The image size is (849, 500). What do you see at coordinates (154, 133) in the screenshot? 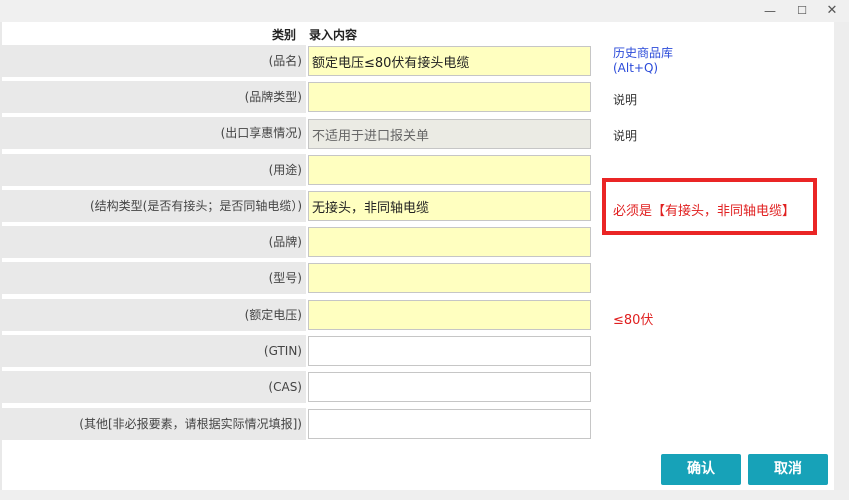
I see `row-export-preference: (出口享惠情况)` at bounding box center [154, 133].